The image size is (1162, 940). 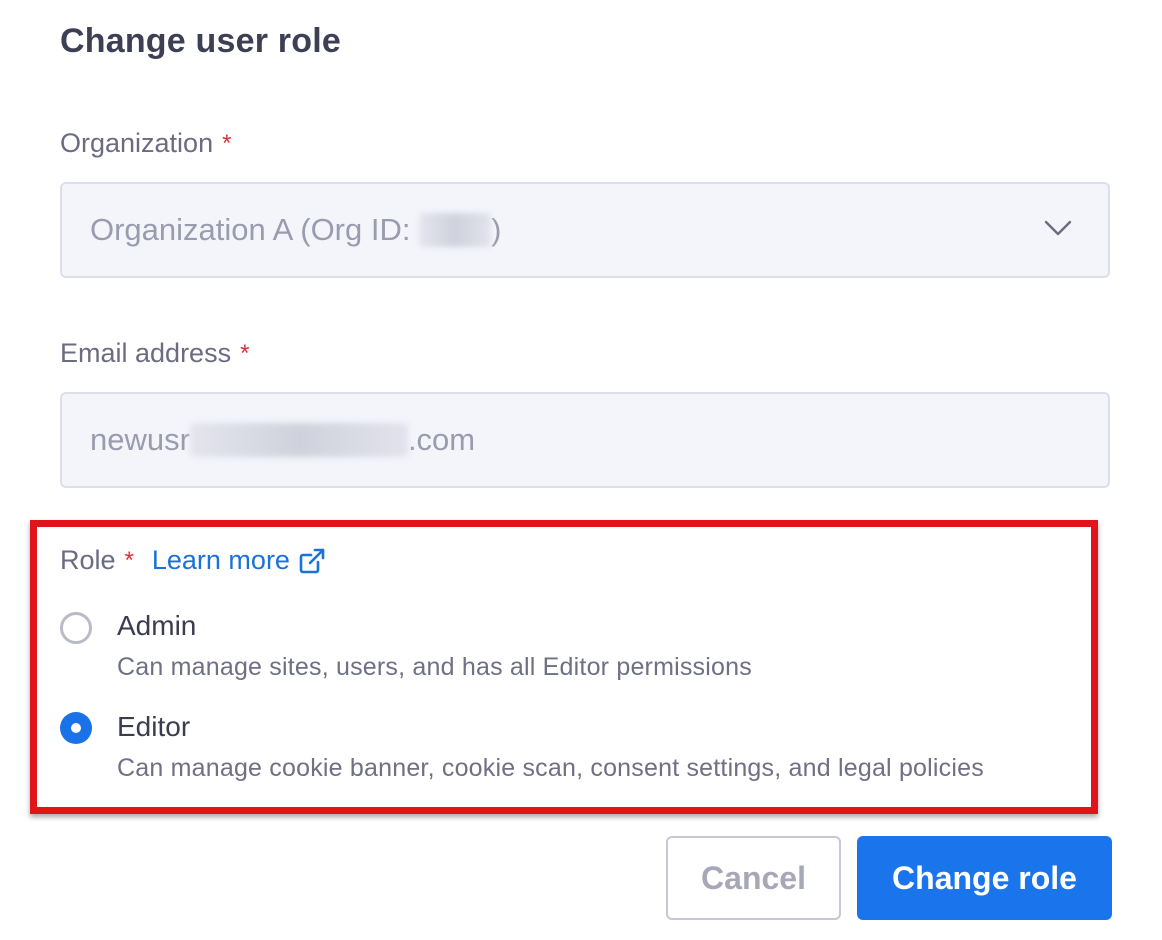 I want to click on redacted-org-id, so click(x=455, y=230).